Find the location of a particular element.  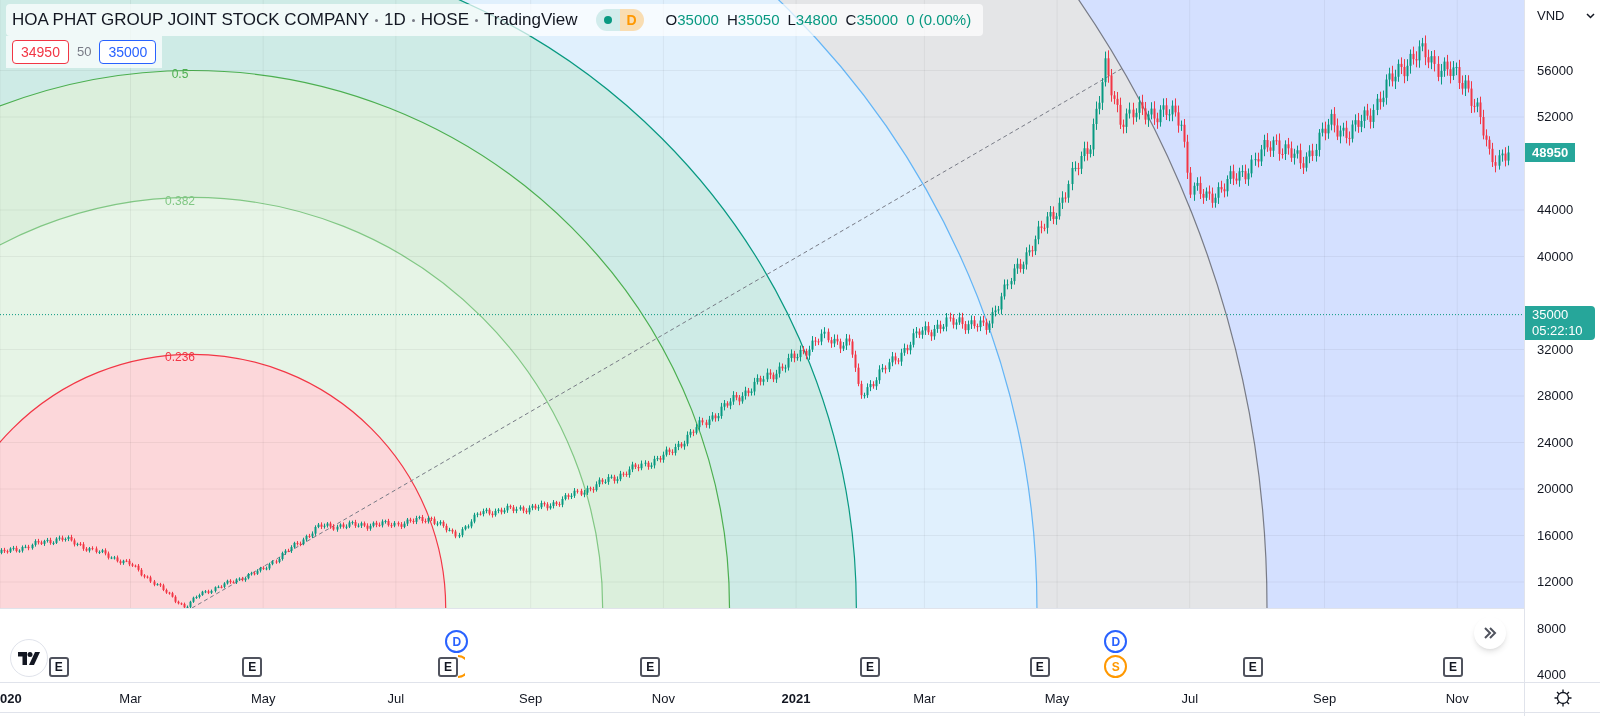

currency-label: VND is located at coordinates (1551, 16).